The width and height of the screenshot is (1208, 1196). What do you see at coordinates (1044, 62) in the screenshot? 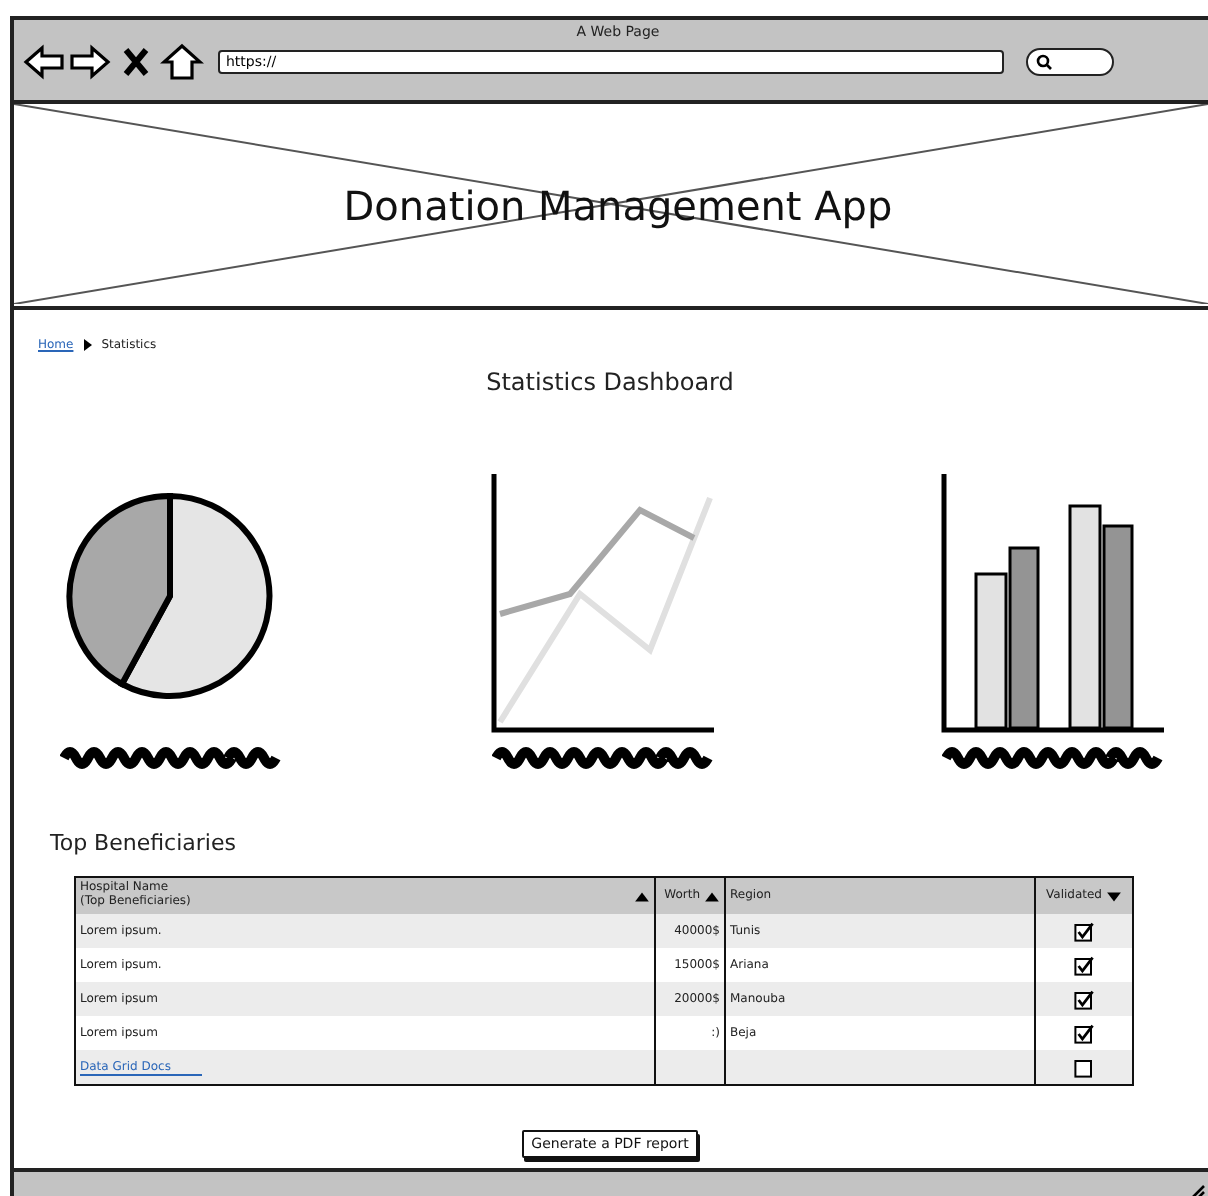
I see `search-icon` at bounding box center [1044, 62].